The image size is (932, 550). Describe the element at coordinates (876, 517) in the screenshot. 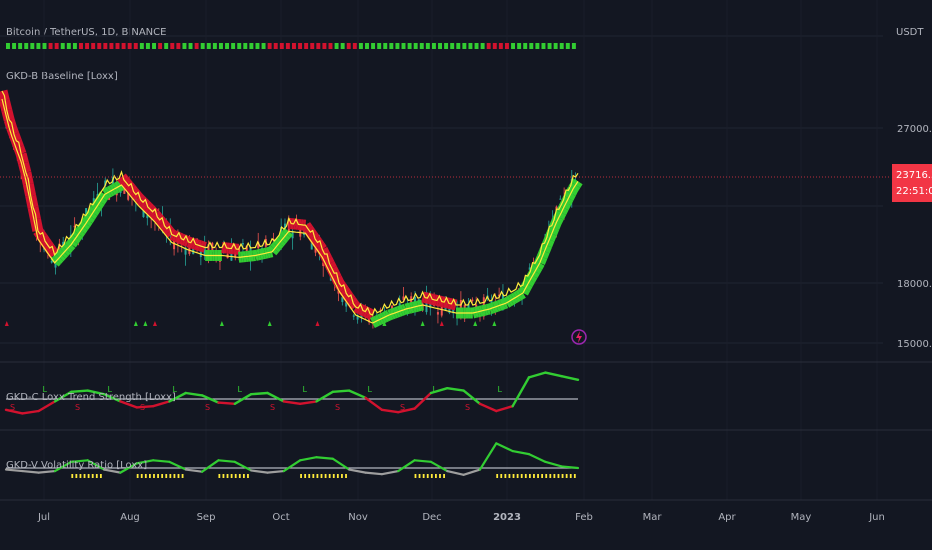

I see `x-tick-label: Jun` at that location.